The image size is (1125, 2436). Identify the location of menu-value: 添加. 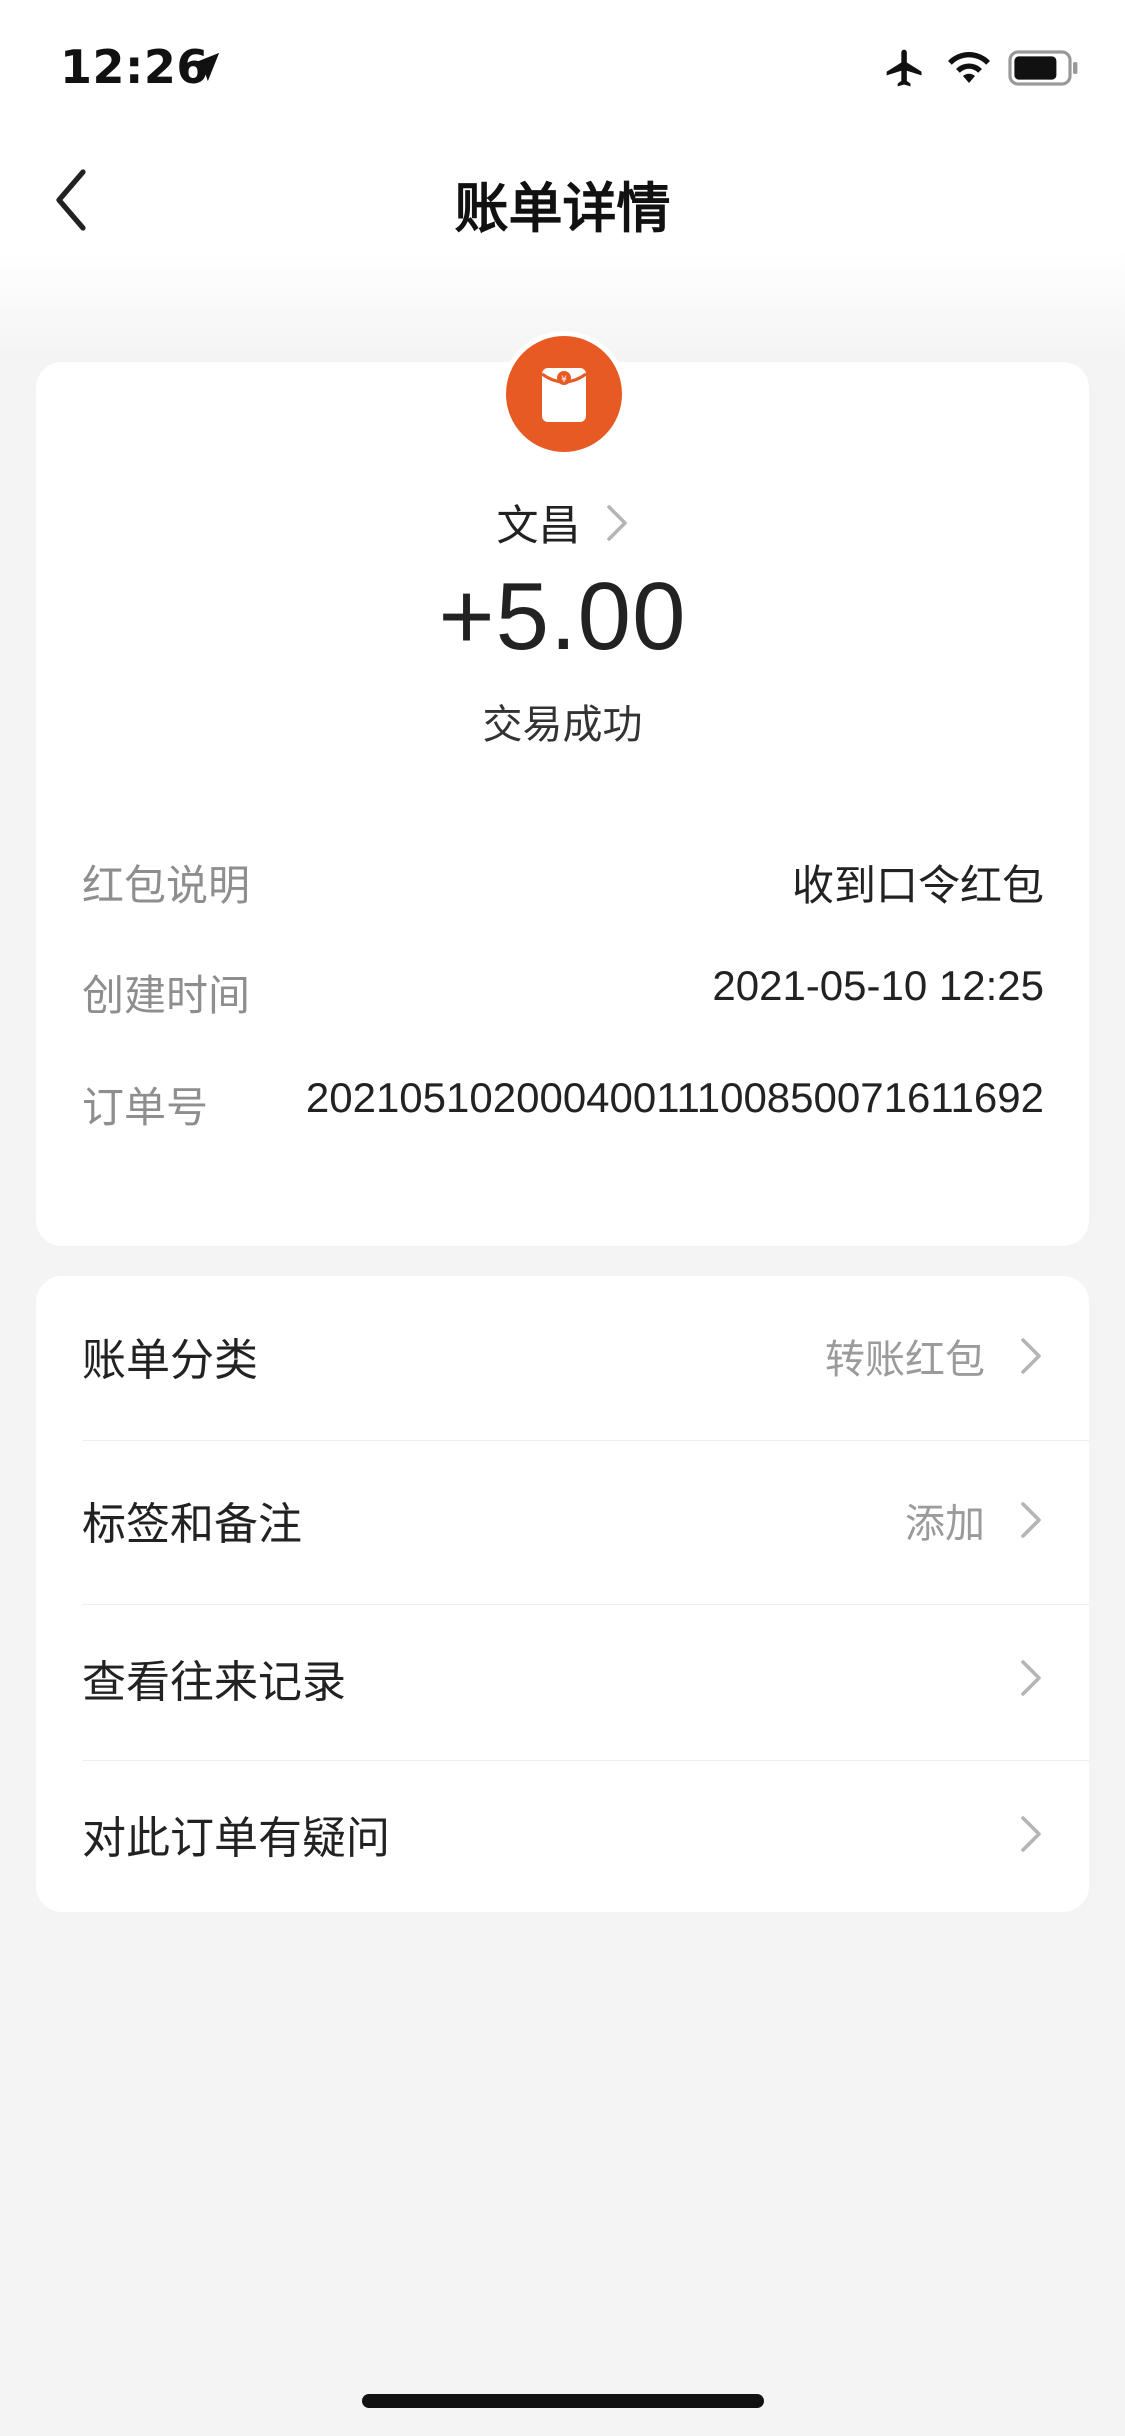
(945, 1524).